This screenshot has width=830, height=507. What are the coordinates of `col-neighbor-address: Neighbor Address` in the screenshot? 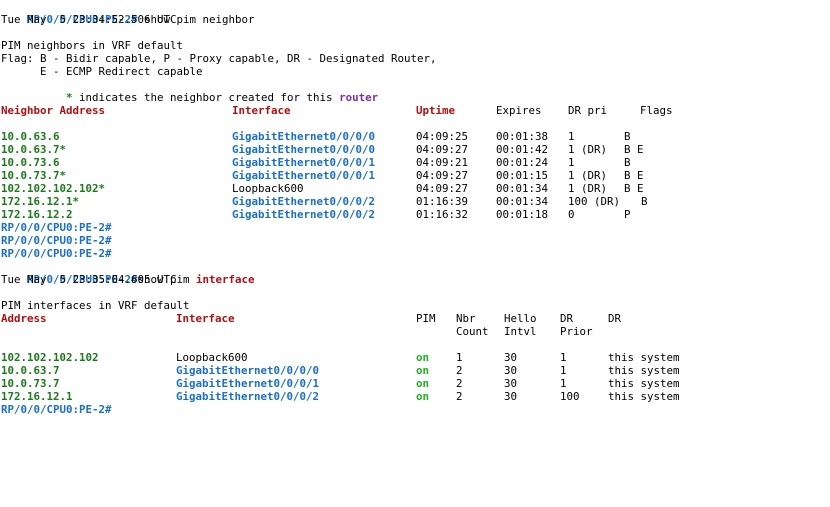 It's located at (53, 110).